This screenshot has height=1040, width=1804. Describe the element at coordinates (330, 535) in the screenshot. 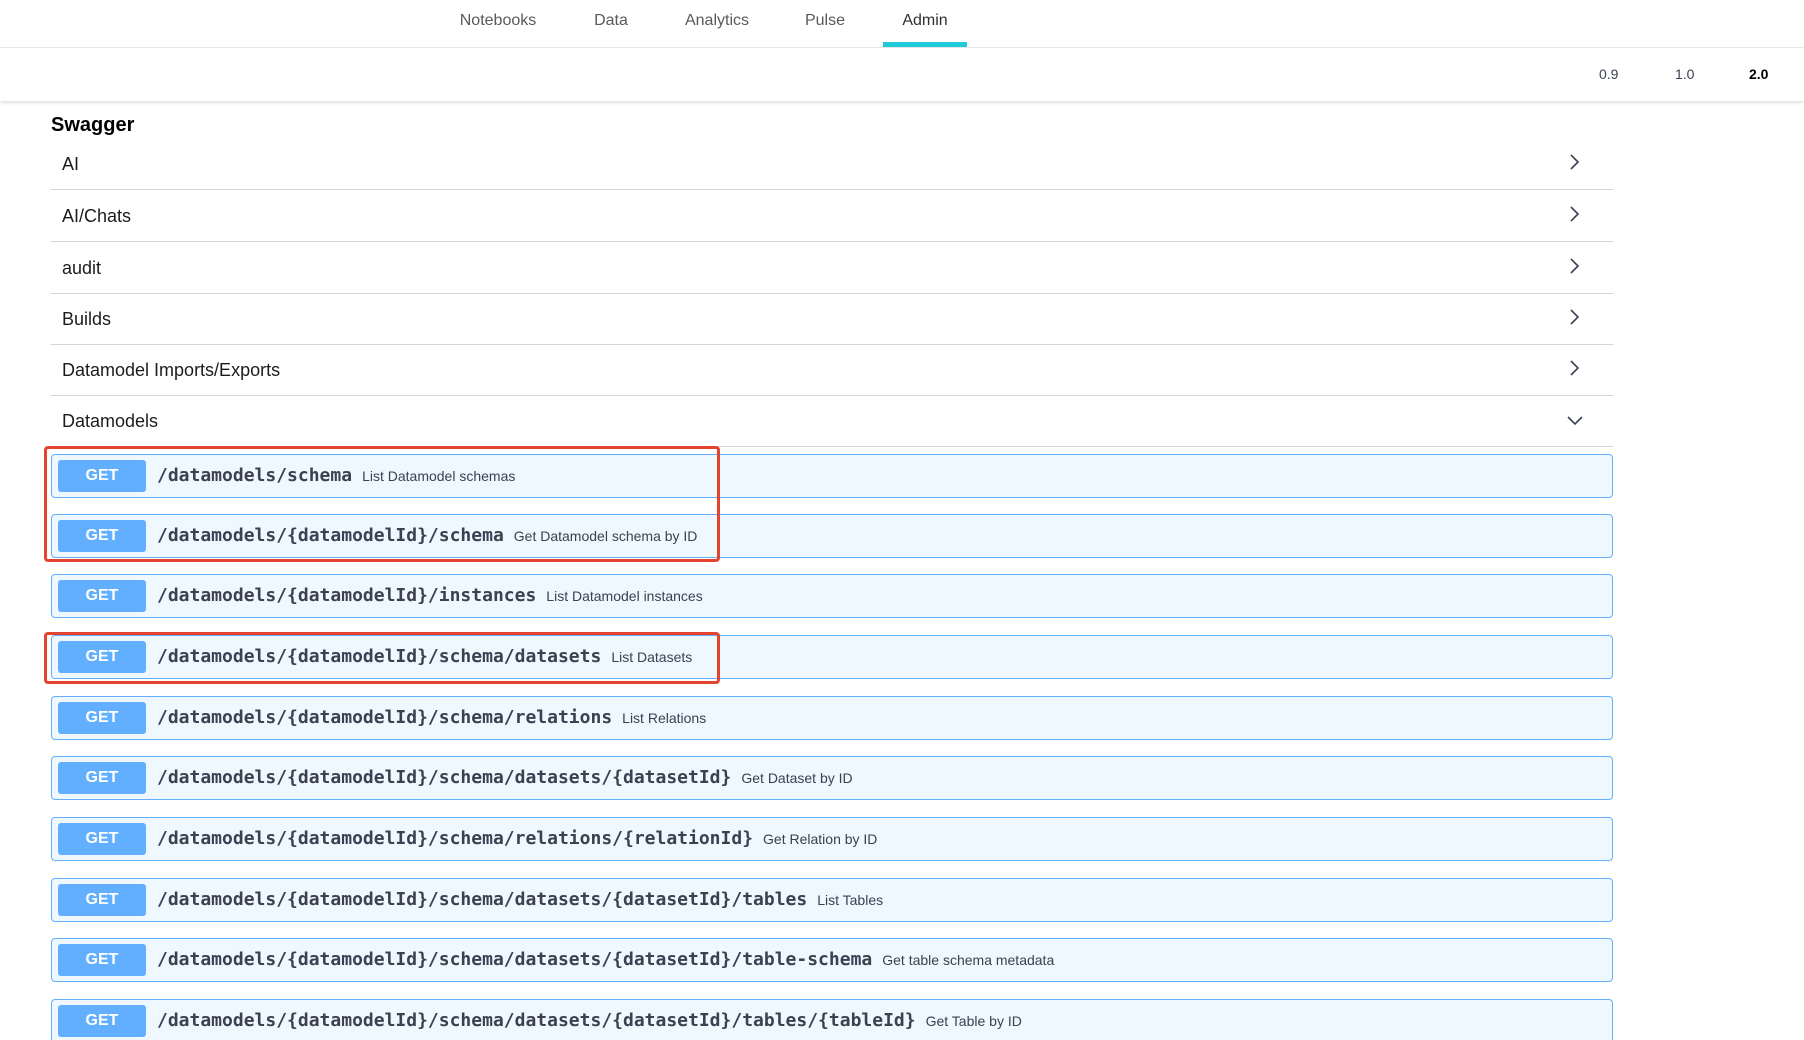

I see `path-text: /datamodels/{datamodelId}/schema` at that location.